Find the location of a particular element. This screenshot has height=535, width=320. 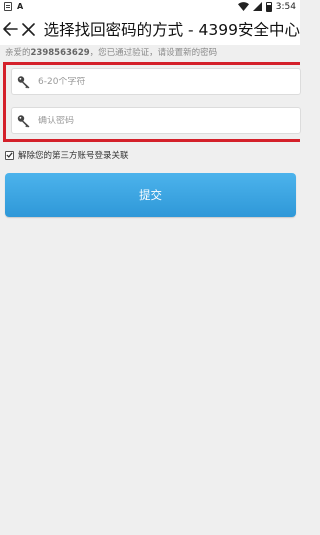

back-button is located at coordinates (10, 29).